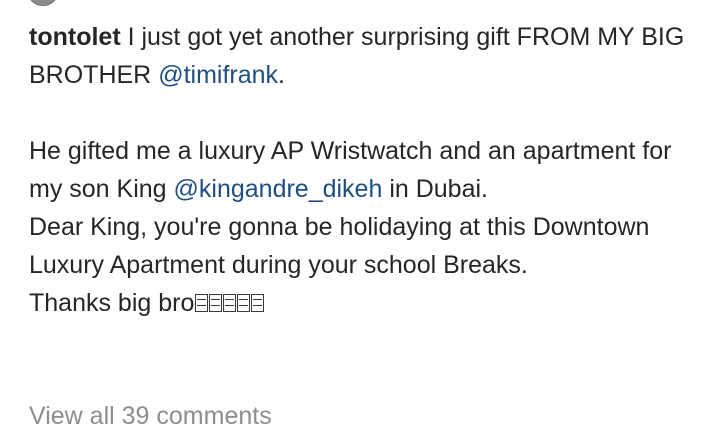  I want to click on view-all-comments-link: View all 39 comments, so click(150, 416).